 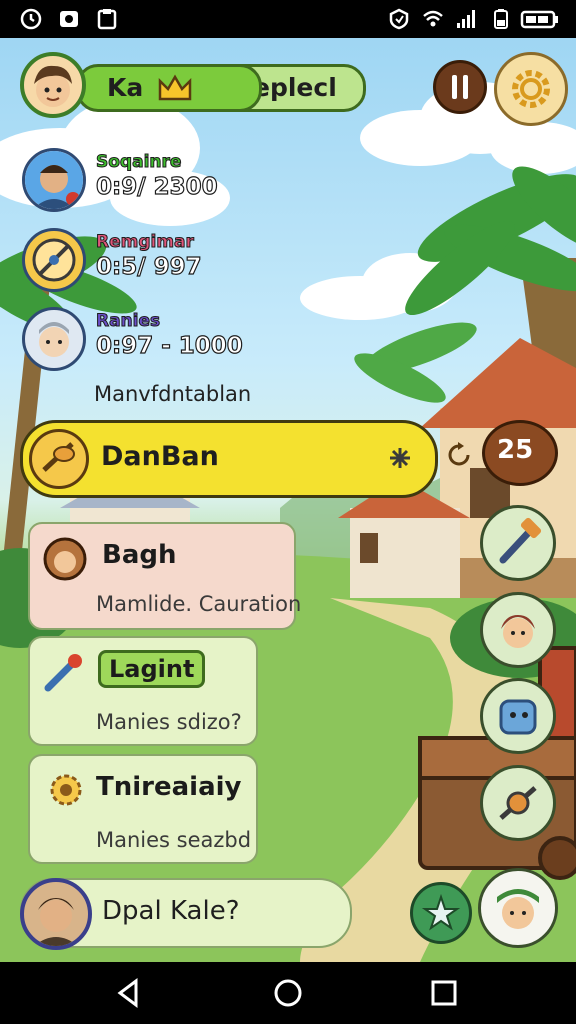 I want to click on clock-icon, so click(x=31, y=19).